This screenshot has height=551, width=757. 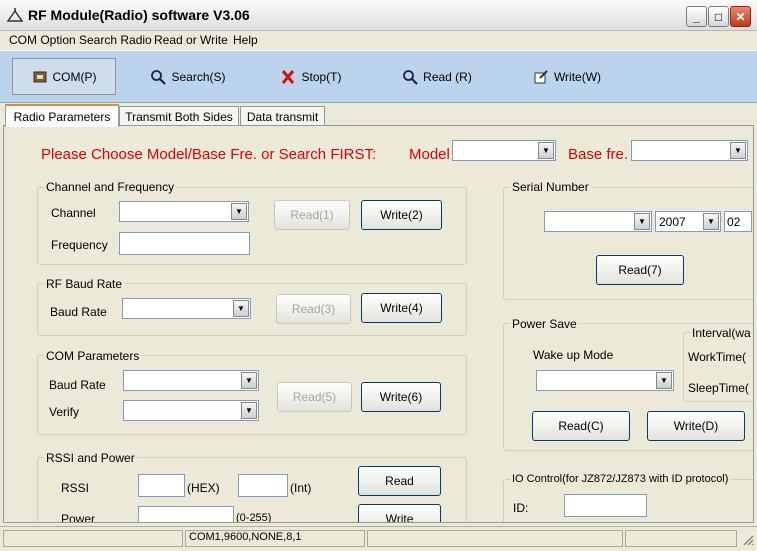 What do you see at coordinates (282, 116) in the screenshot?
I see `tab-data-transmit: Data transmit` at bounding box center [282, 116].